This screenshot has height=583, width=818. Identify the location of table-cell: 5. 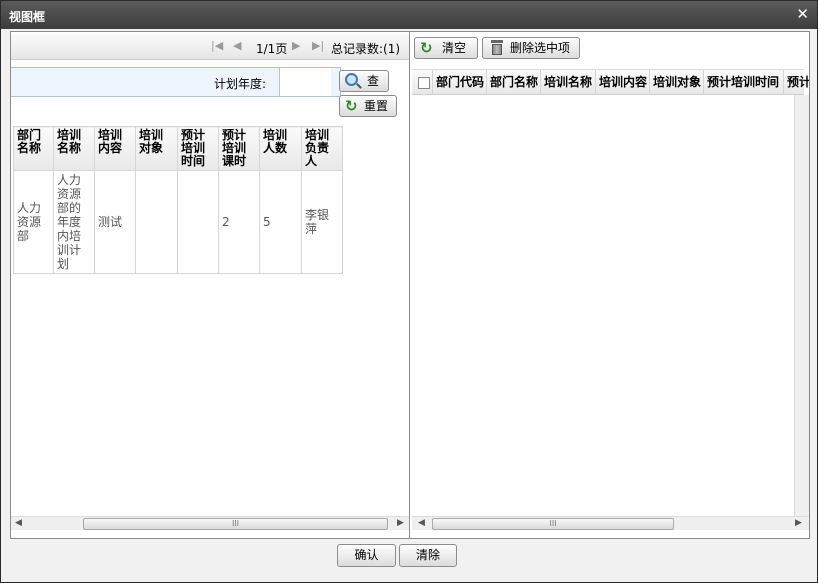
(280, 222).